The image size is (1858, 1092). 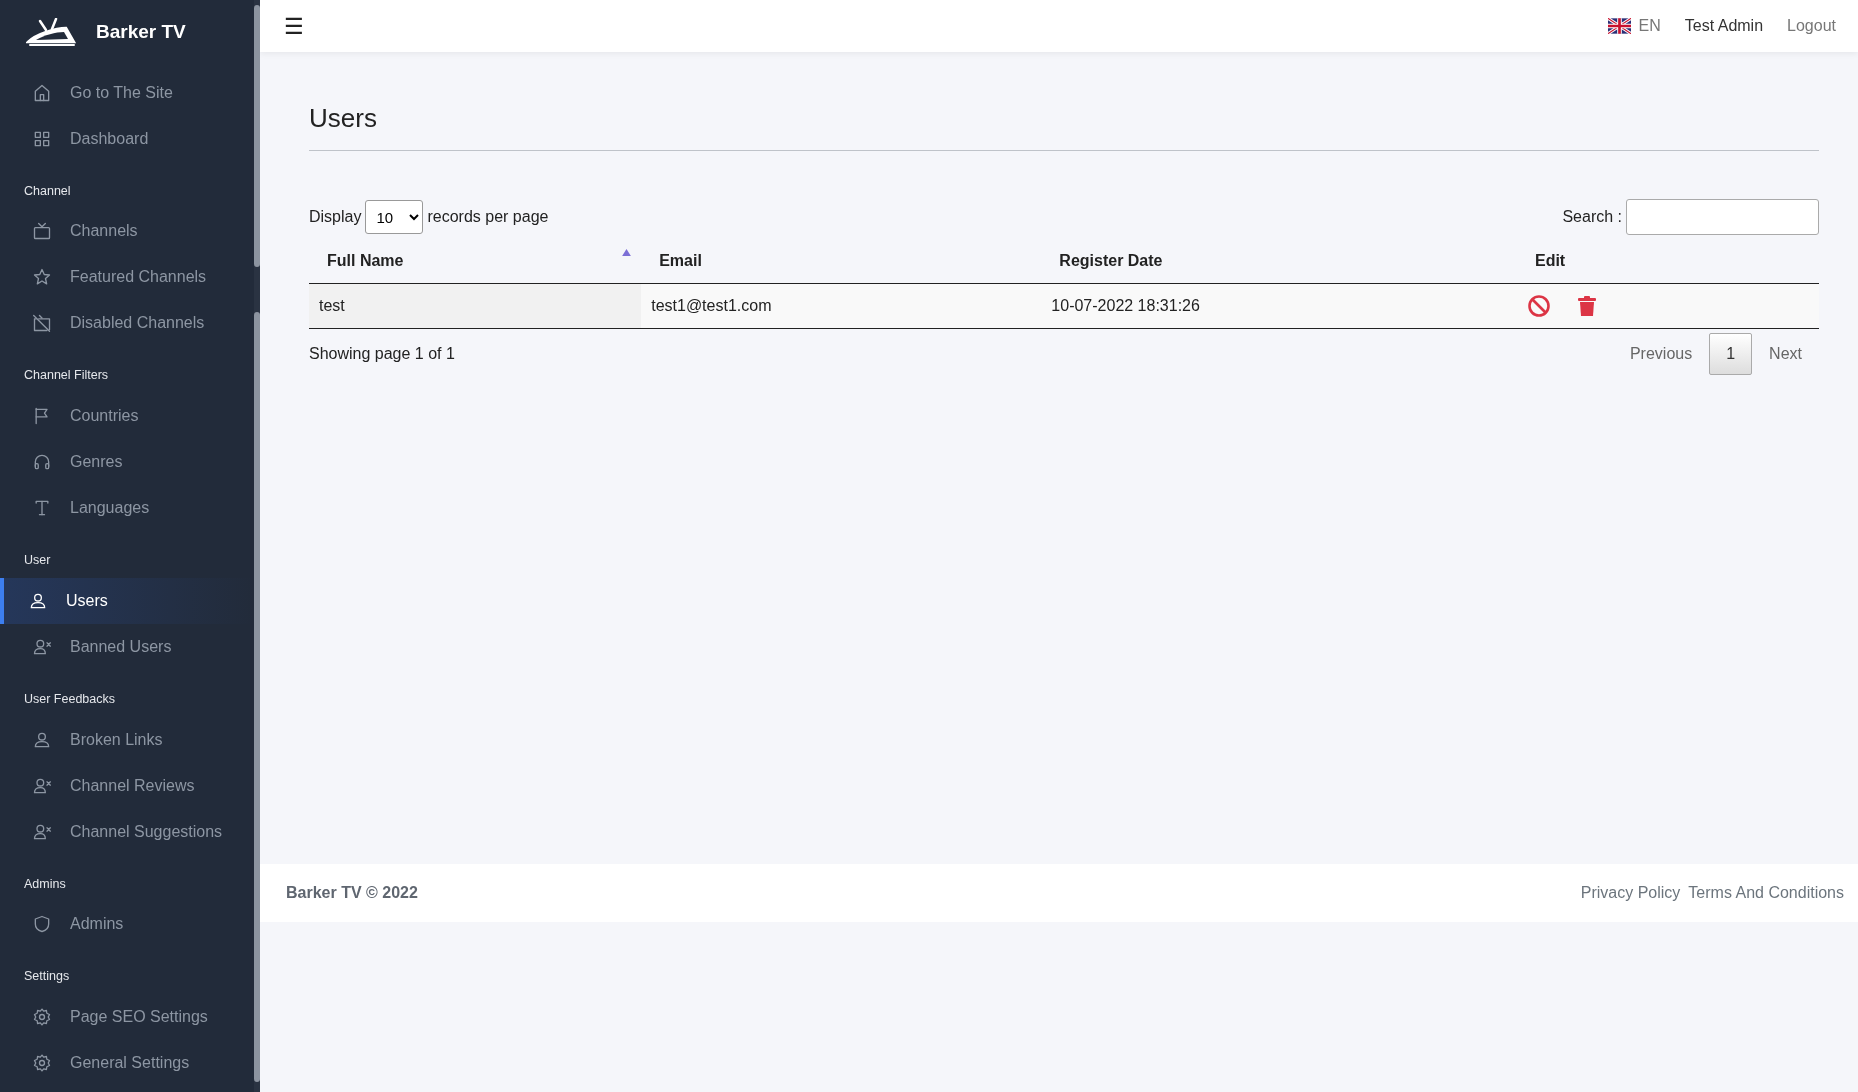 What do you see at coordinates (127, 462) in the screenshot?
I see `sidebar-item: Genres` at bounding box center [127, 462].